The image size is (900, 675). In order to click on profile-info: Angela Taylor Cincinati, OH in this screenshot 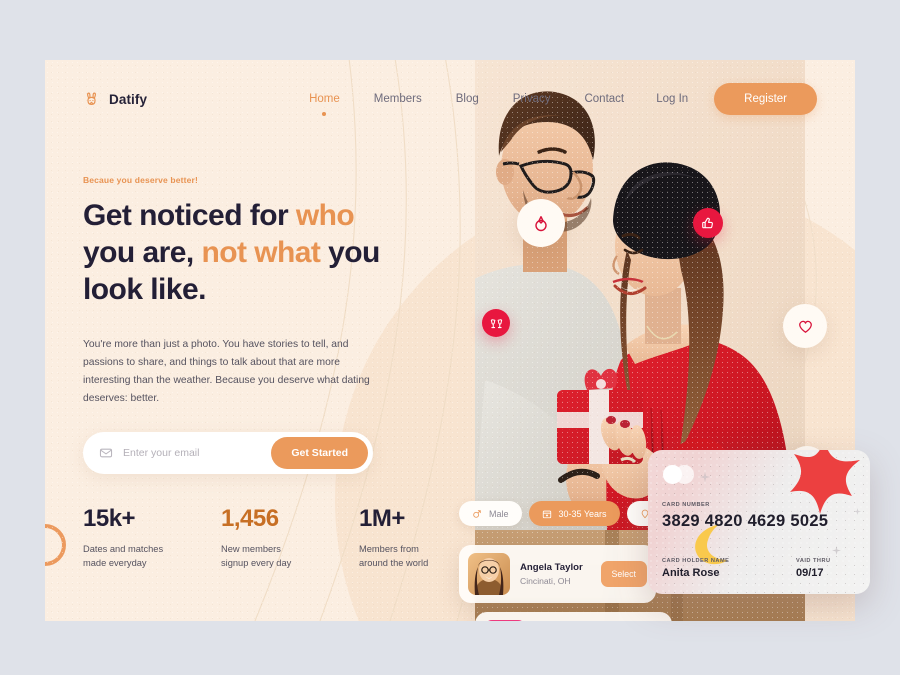, I will do `click(560, 574)`.